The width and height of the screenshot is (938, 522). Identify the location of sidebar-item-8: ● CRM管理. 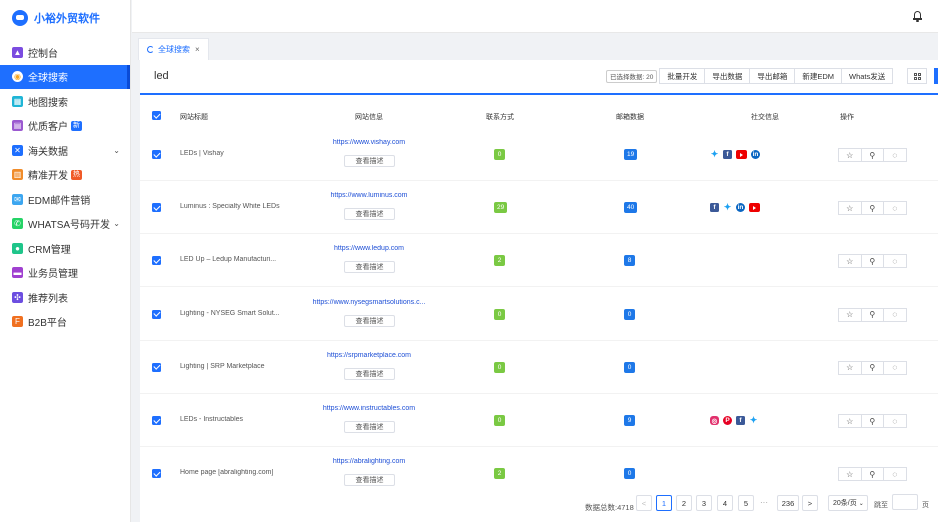
(65, 248).